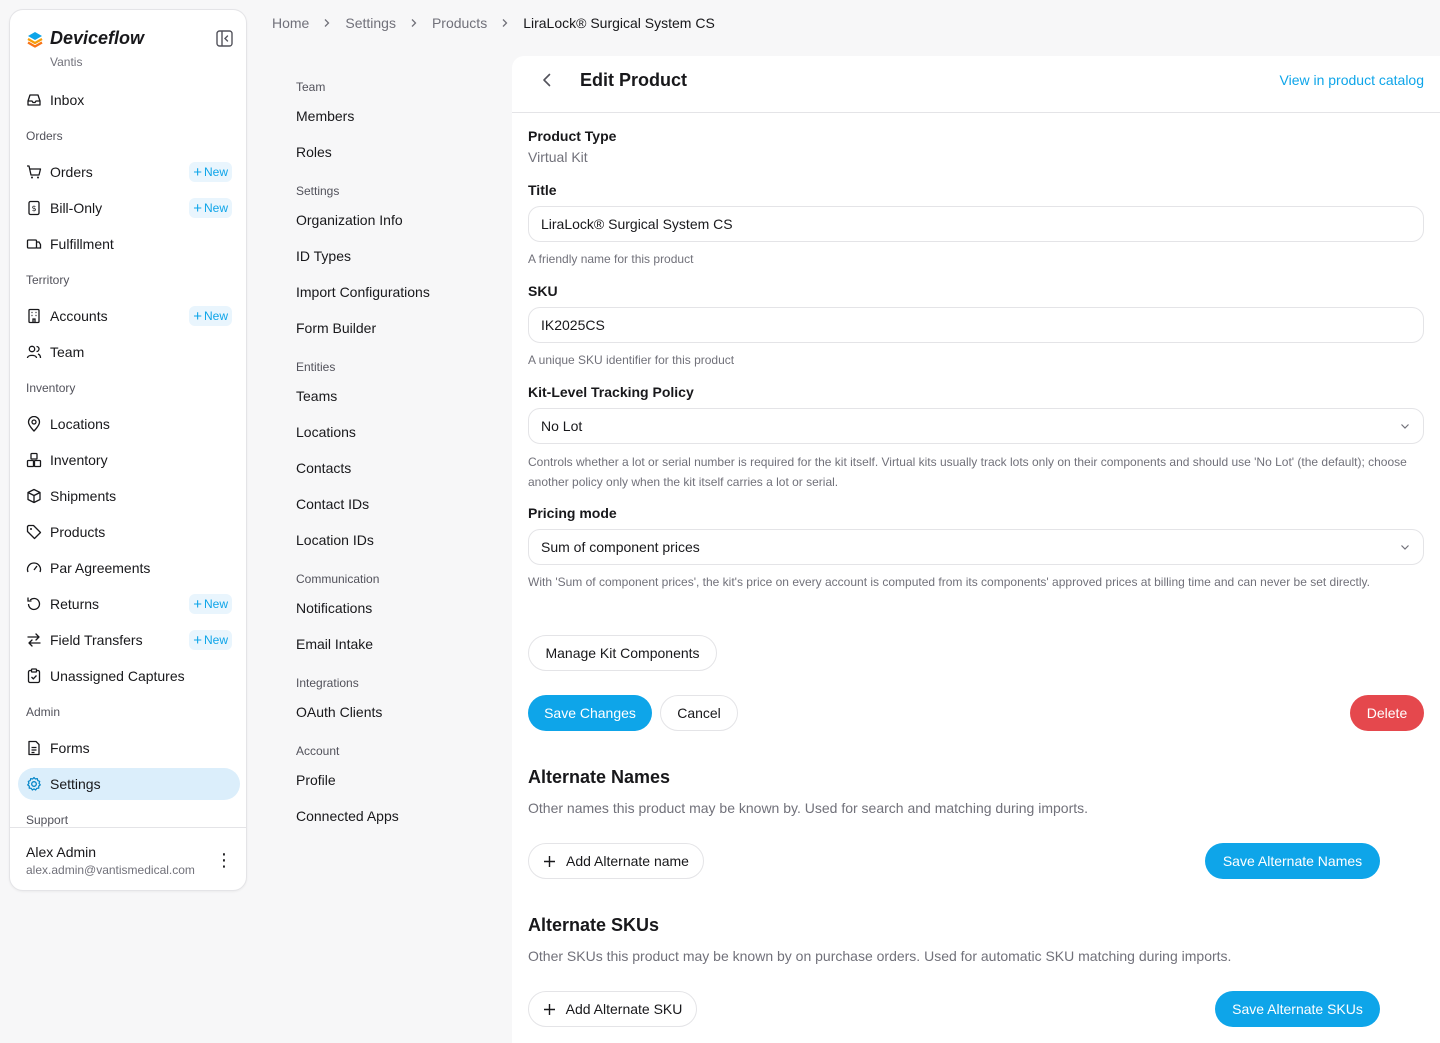  What do you see at coordinates (129, 748) in the screenshot?
I see `sidebar-item-forms: Forms` at bounding box center [129, 748].